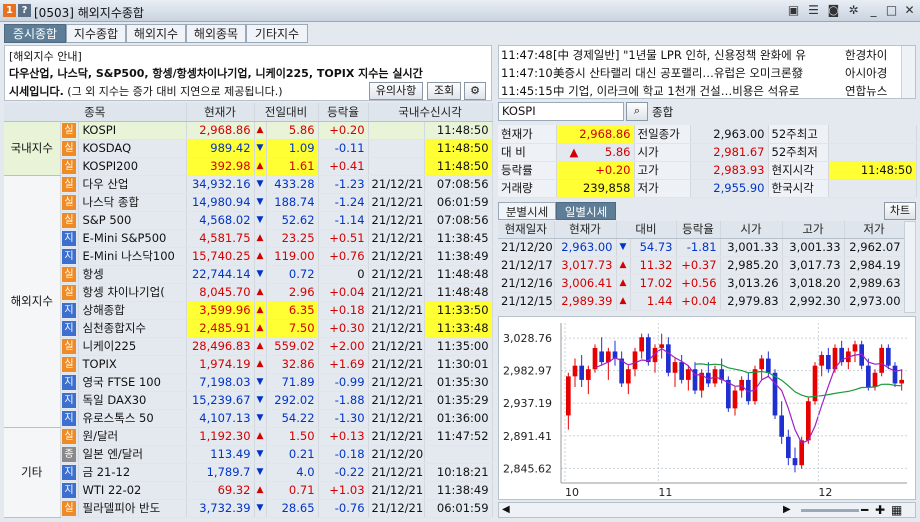 This screenshot has height=522, width=920. Describe the element at coordinates (896, 510) in the screenshot. I see `chart-settings-icon: ▦` at that location.